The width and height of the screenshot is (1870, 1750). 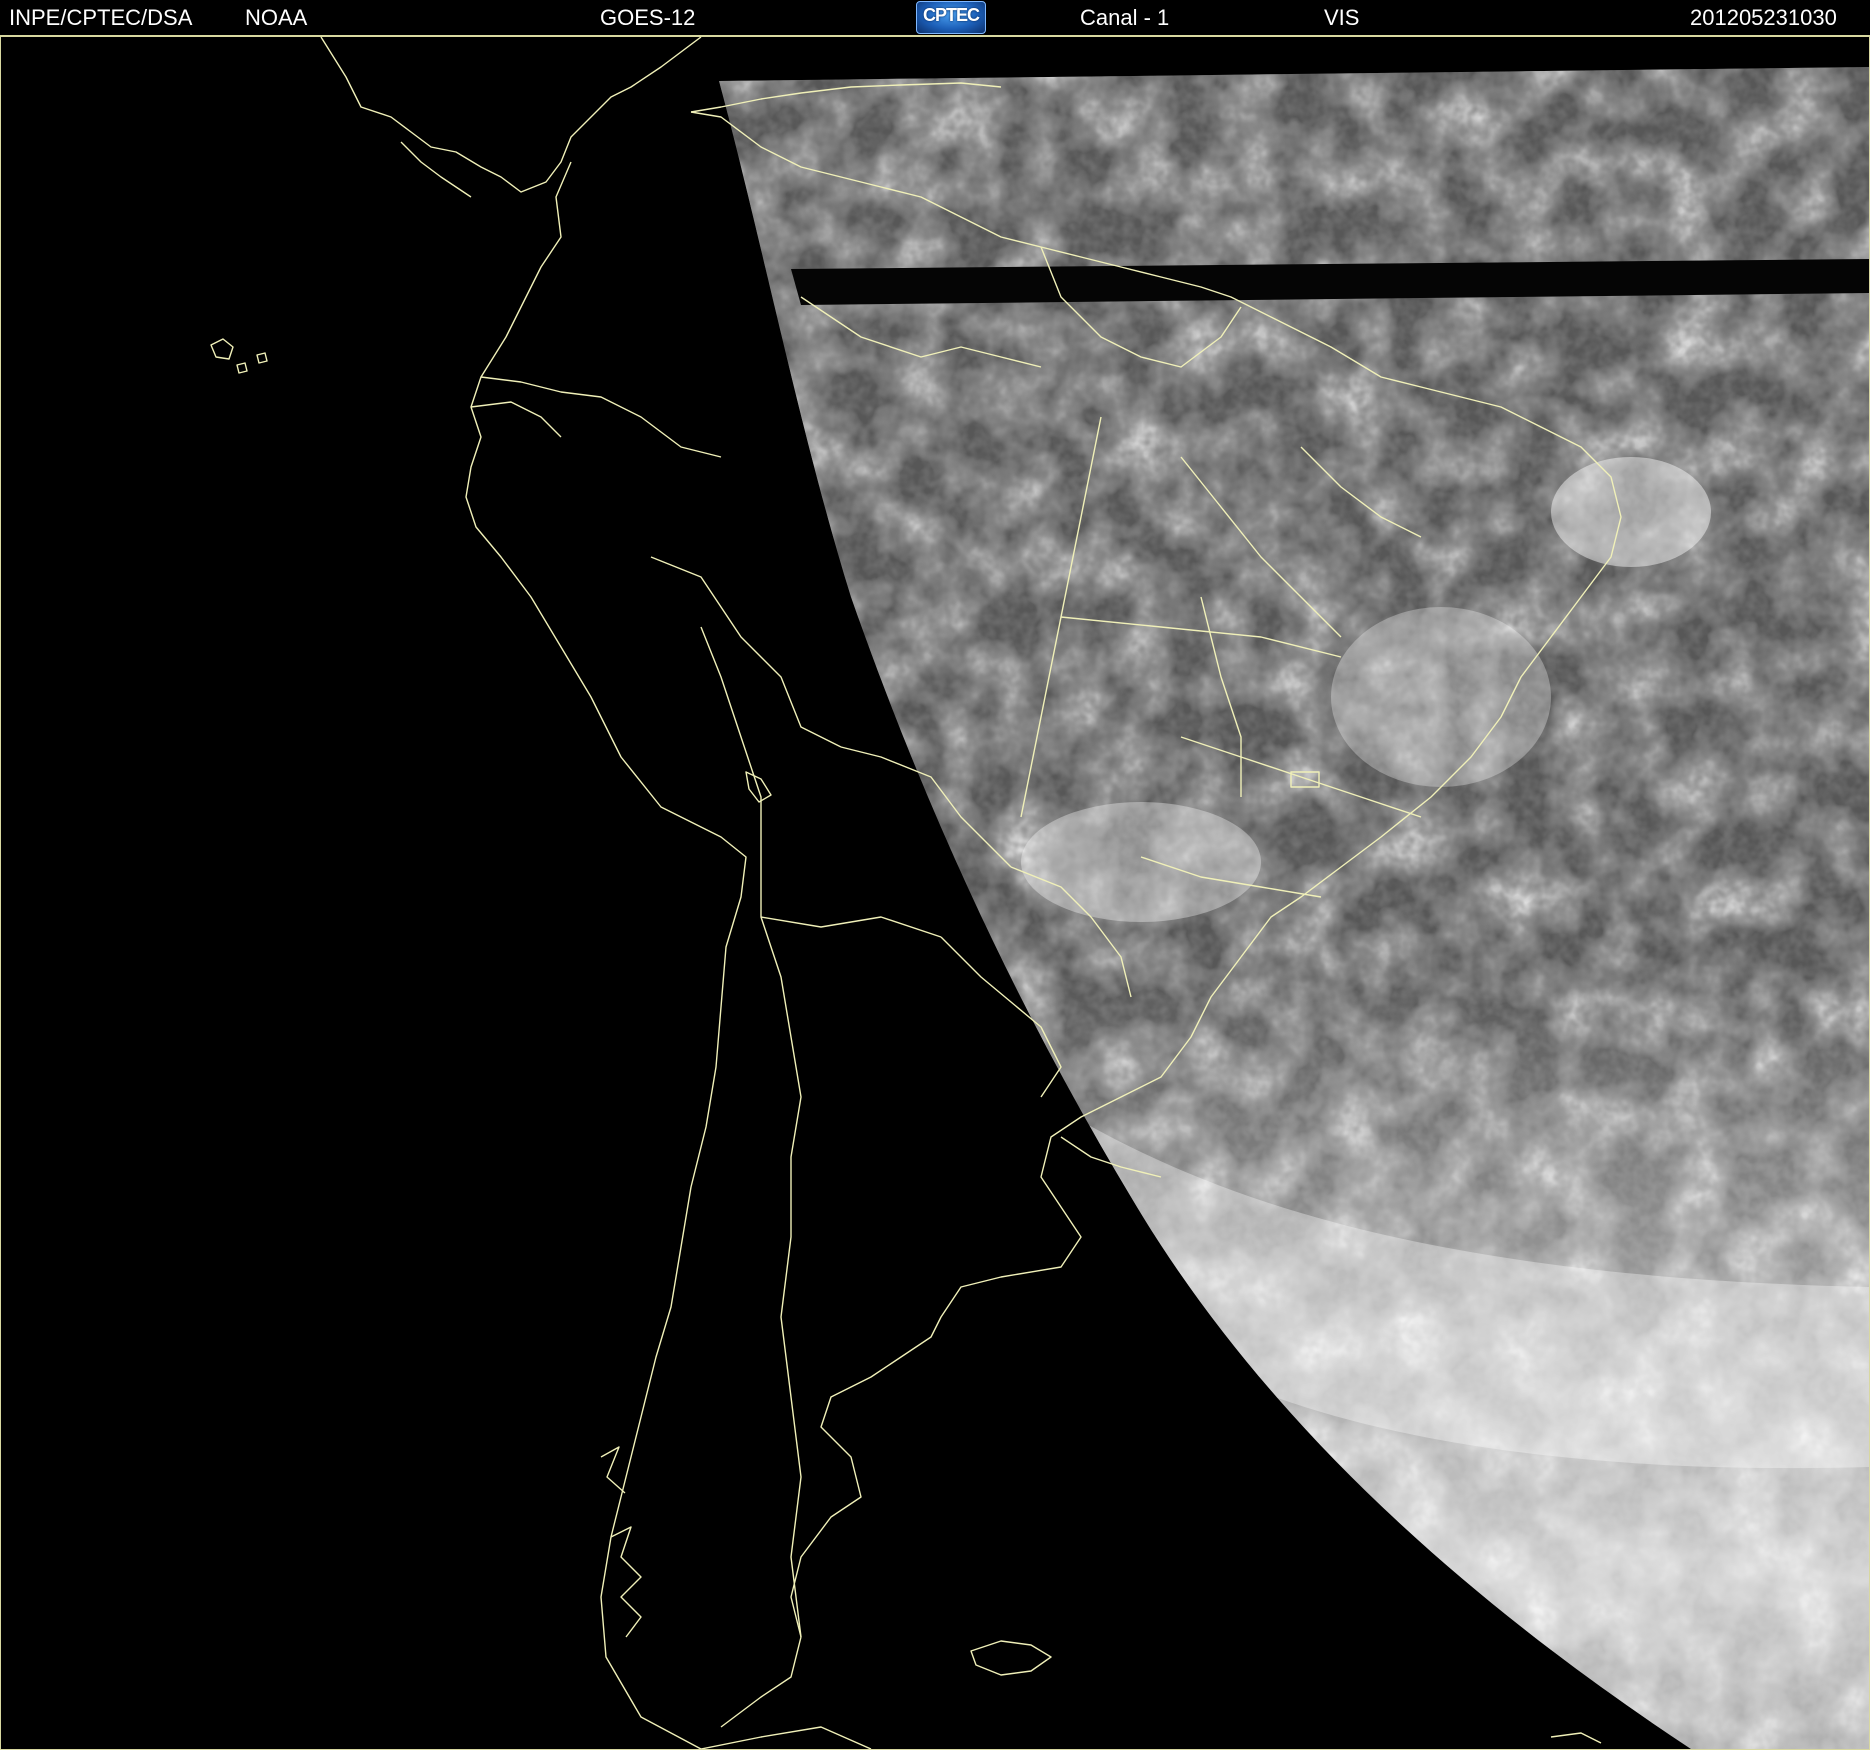 I want to click on border-peru-brazil, so click(x=746, y=652).